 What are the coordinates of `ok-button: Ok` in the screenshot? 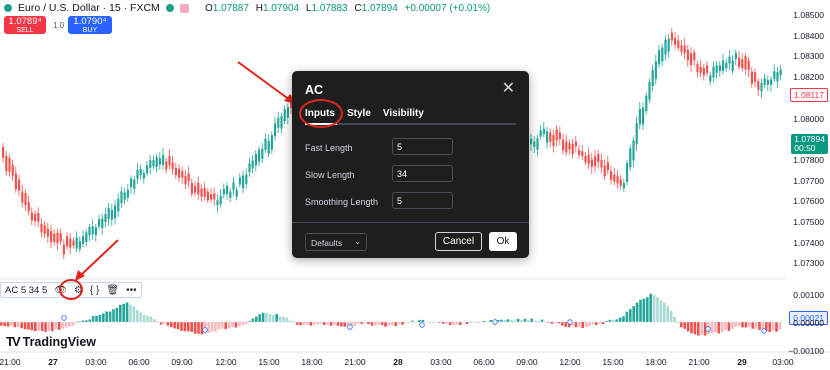 It's located at (503, 241).